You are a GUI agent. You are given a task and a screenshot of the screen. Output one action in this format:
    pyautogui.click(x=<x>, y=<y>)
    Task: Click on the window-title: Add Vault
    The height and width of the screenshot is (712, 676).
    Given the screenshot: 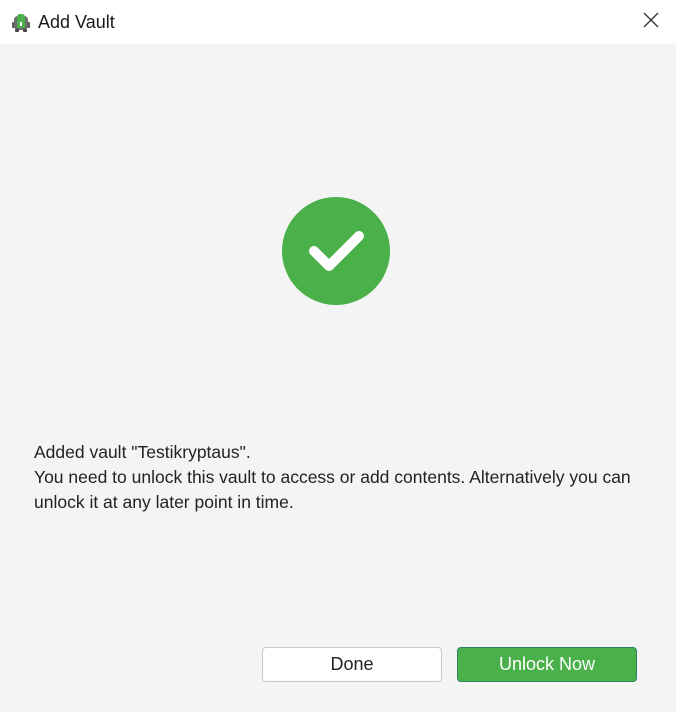 What is the action you would take?
    pyautogui.click(x=76, y=22)
    